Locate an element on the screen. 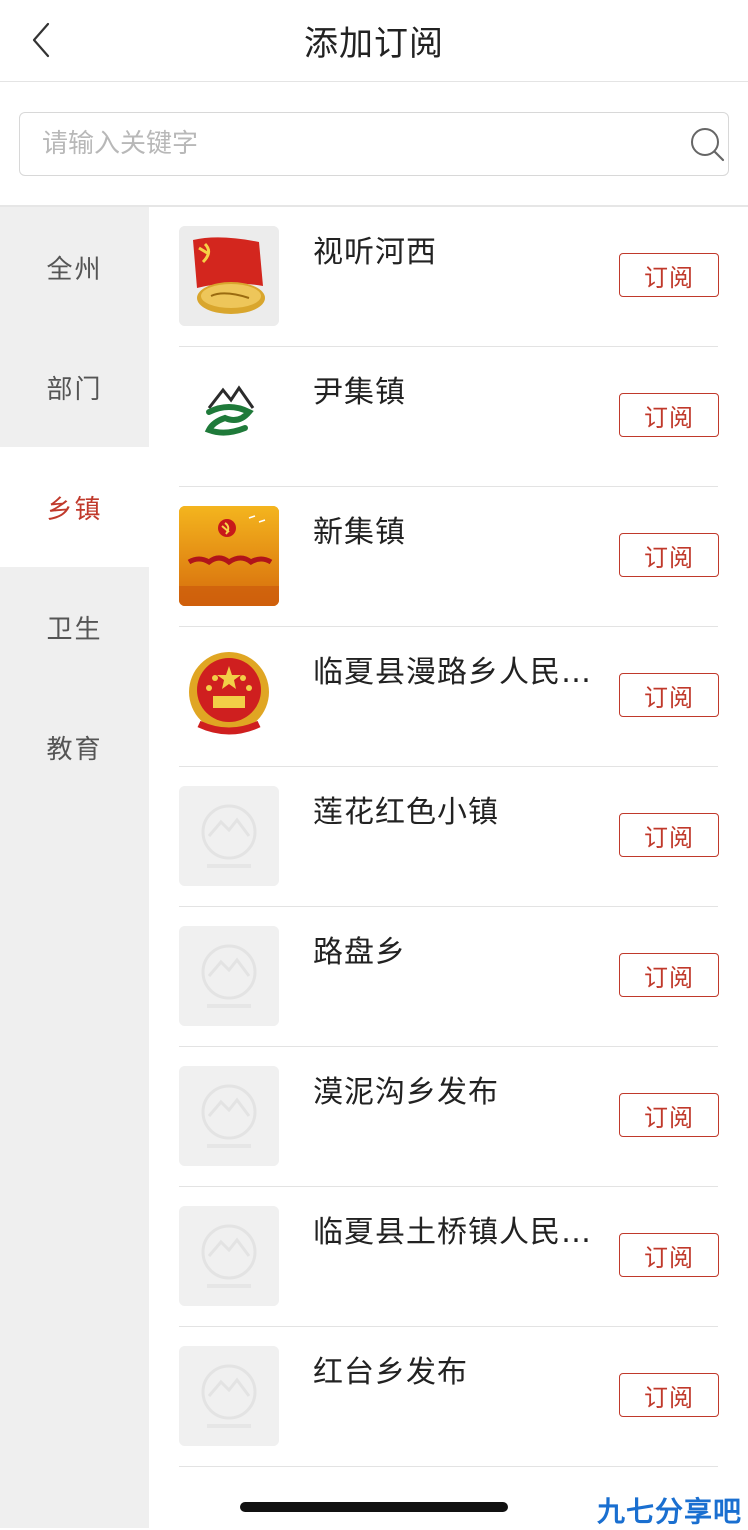 The image size is (748, 1530). sidebar-item-bumen: 部门 is located at coordinates (74, 387).